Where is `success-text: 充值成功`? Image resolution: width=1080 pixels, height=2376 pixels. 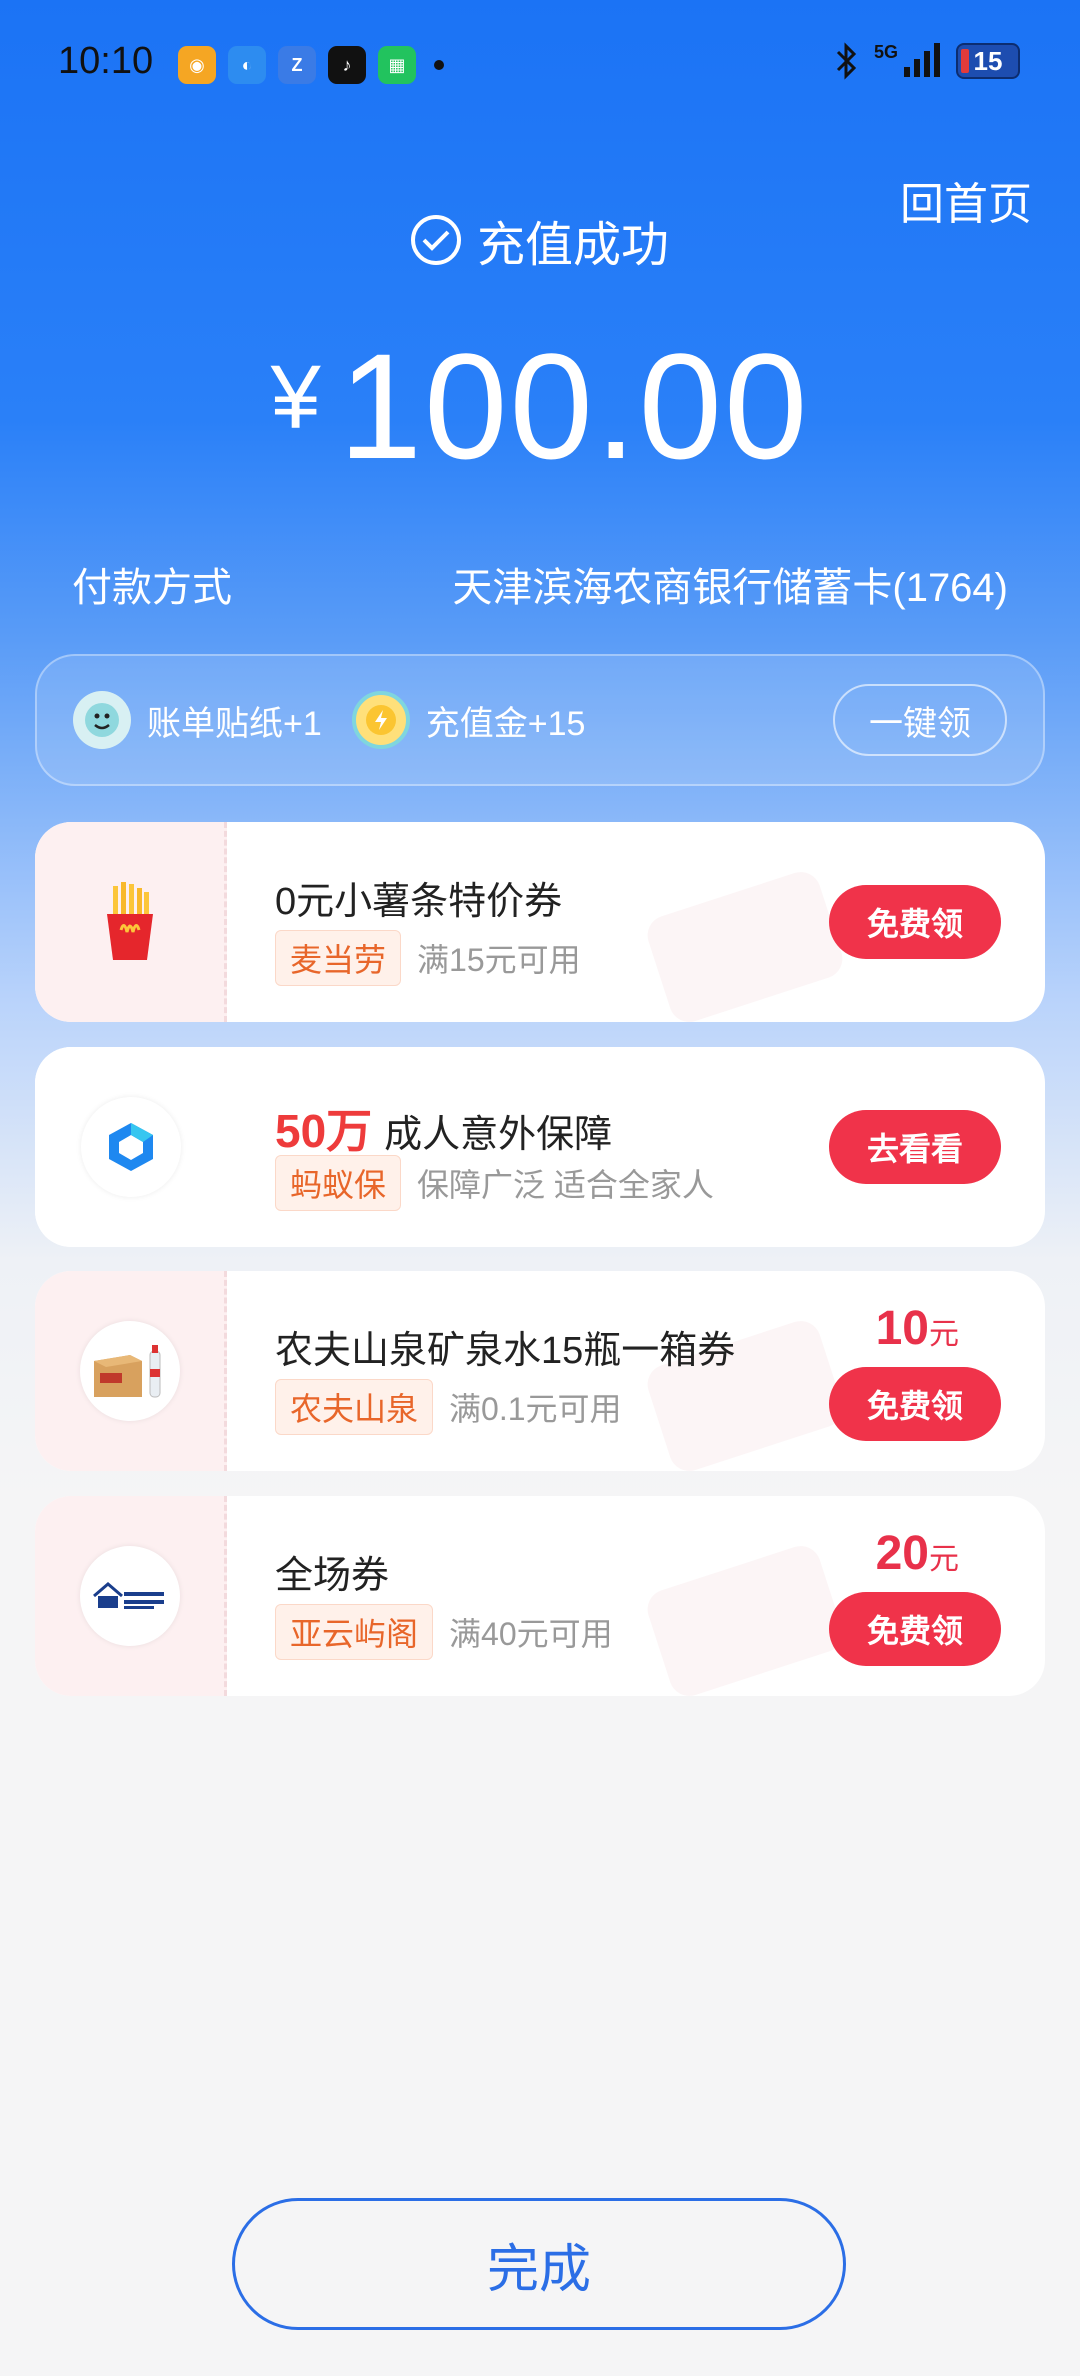 success-text: 充值成功 is located at coordinates (572, 245).